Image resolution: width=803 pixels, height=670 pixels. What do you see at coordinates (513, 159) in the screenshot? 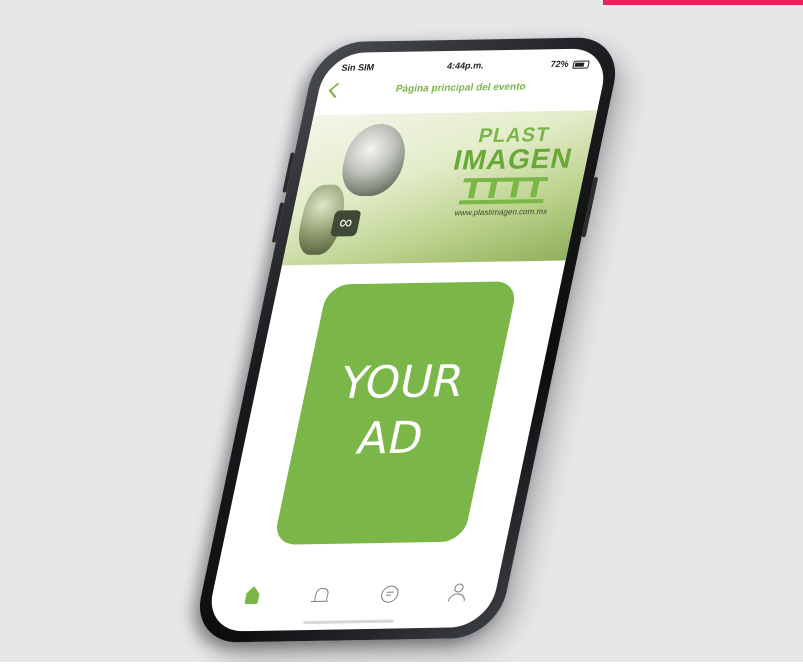
I see `plastimagen-logo-line2: IMAGEN` at bounding box center [513, 159].